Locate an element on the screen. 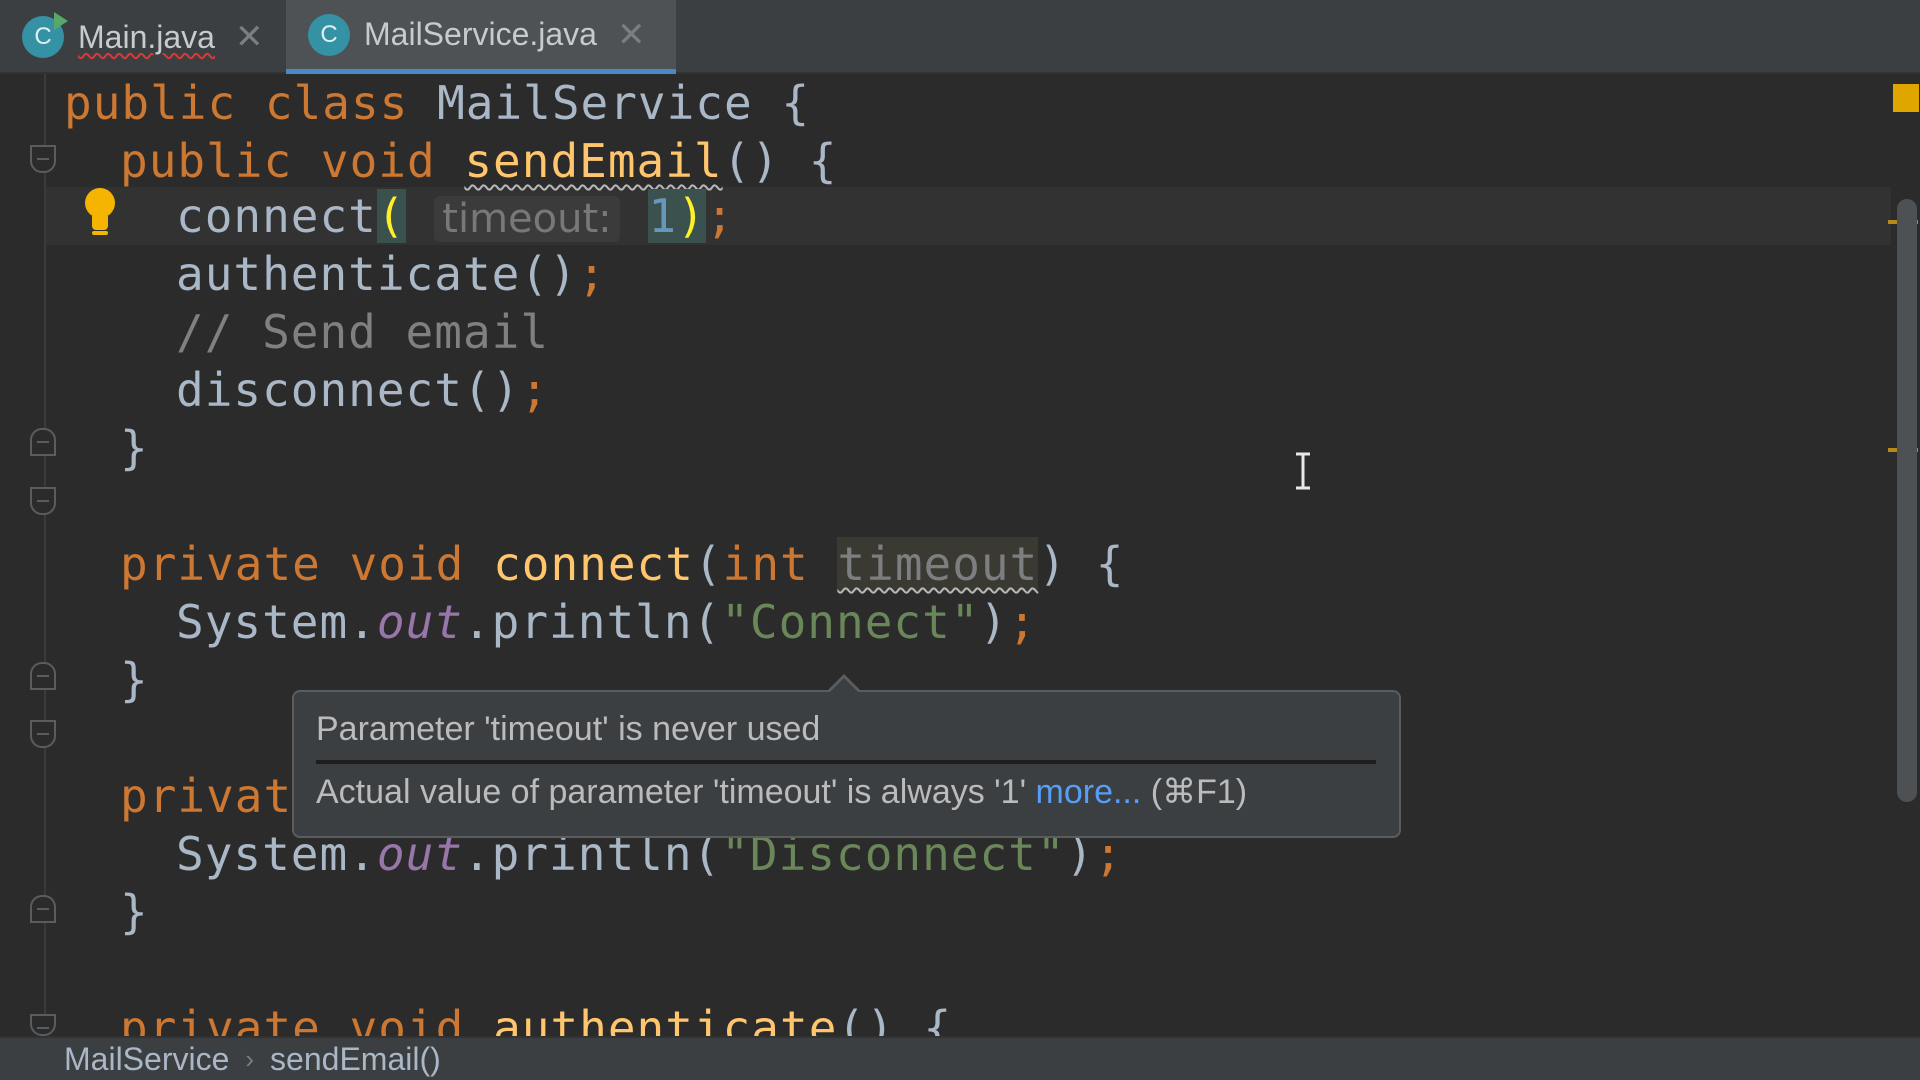 This screenshot has height=1080, width=1920. tab-mailservice-java: C MailService.java ✕ is located at coordinates (481, 37).